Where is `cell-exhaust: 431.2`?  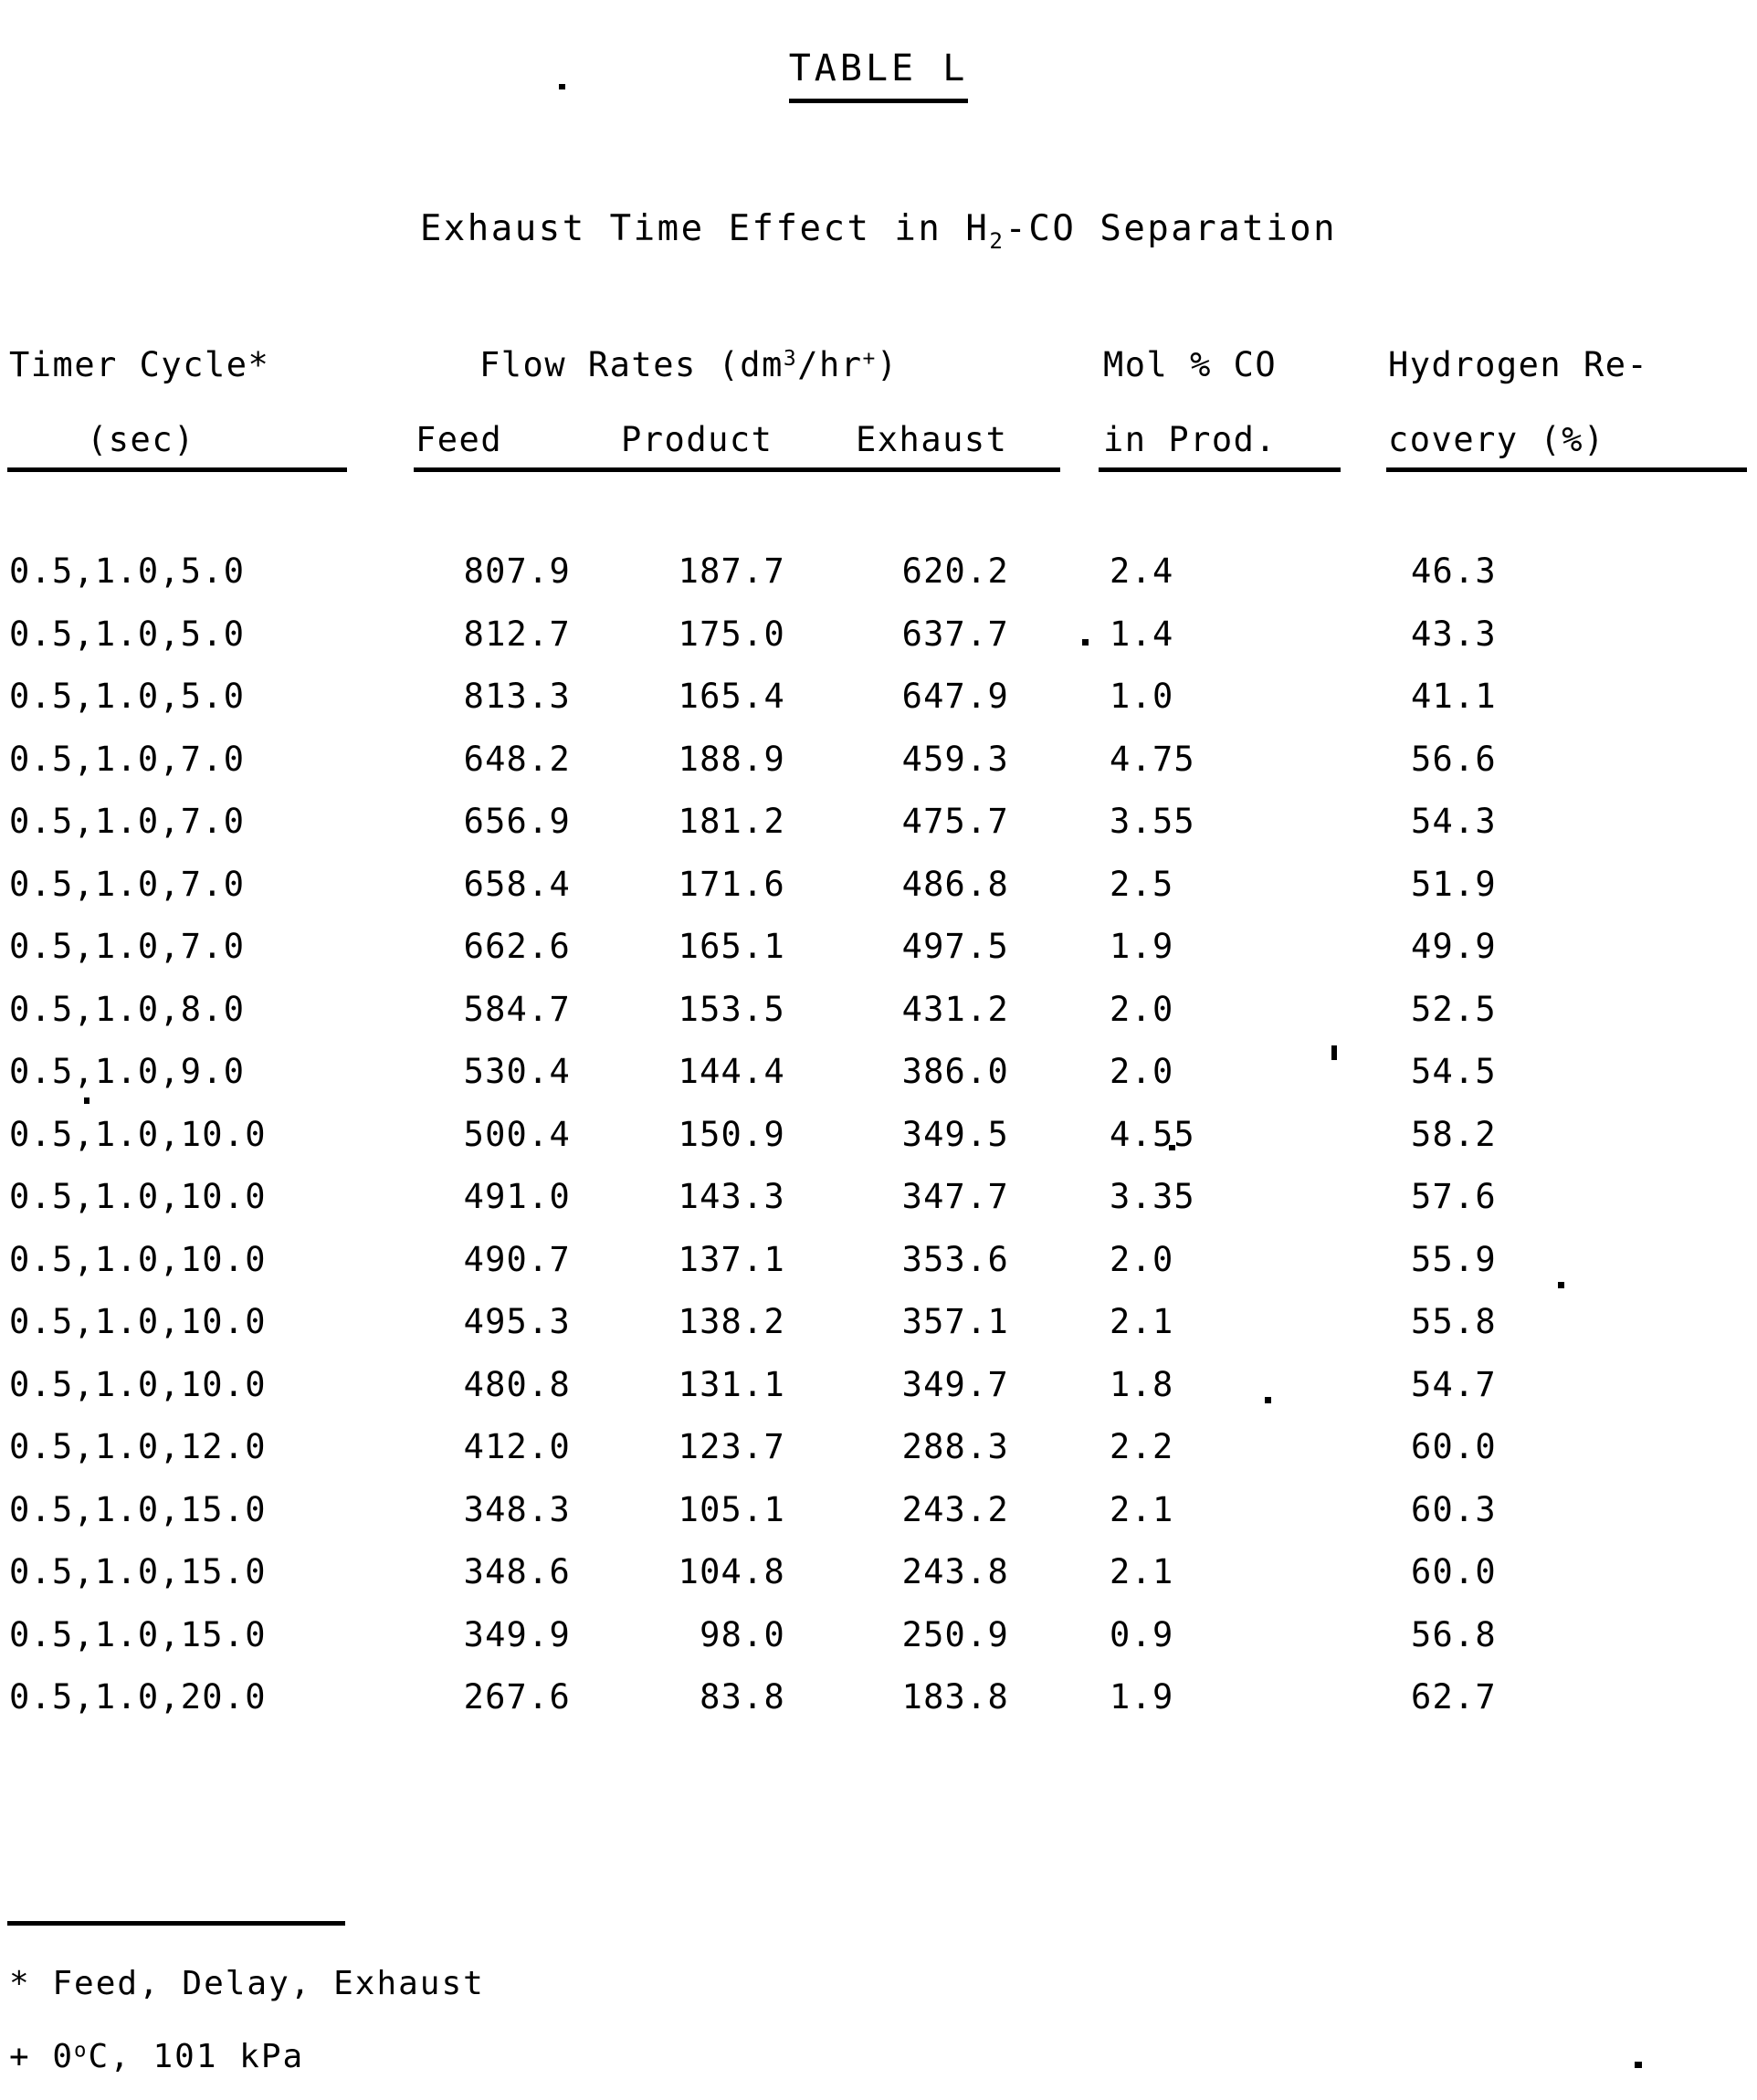
cell-exhaust: 431.2 is located at coordinates (955, 1009).